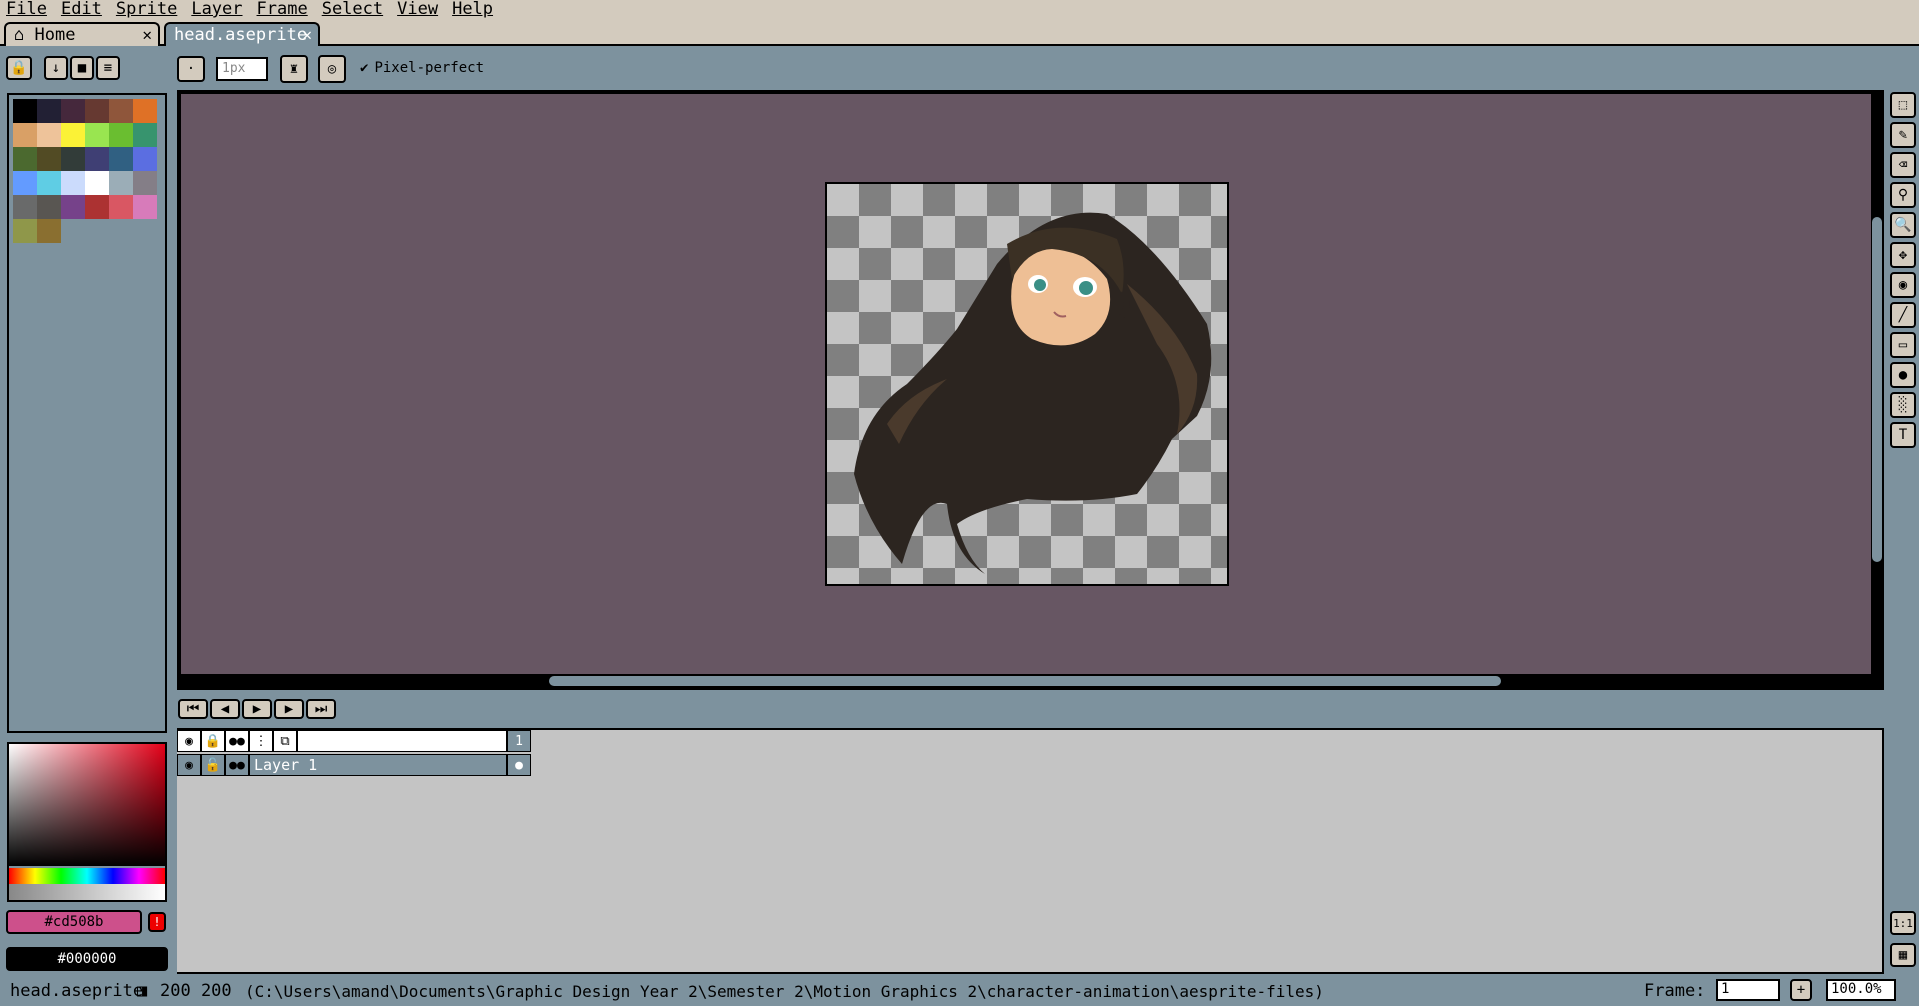 The width and height of the screenshot is (1919, 1006). What do you see at coordinates (332, 69) in the screenshot?
I see `pixel-perfect-icon: ◎` at bounding box center [332, 69].